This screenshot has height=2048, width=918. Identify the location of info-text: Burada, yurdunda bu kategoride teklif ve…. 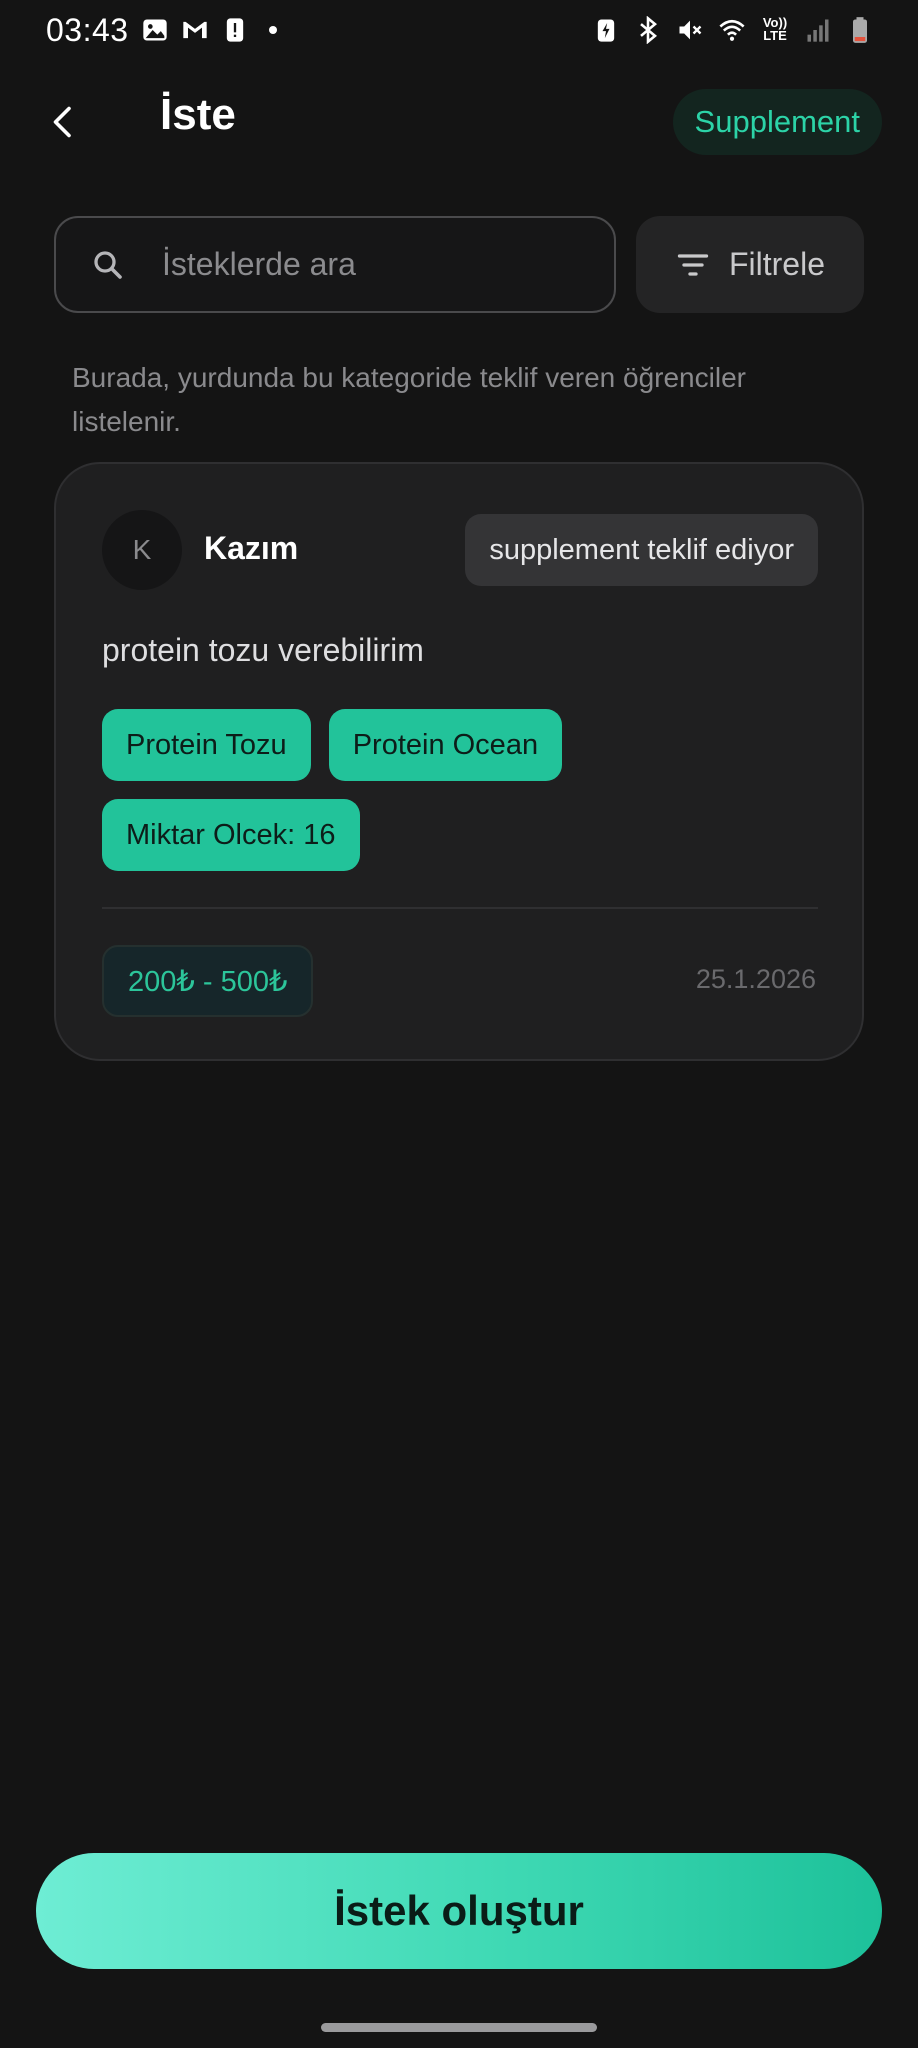
(409, 399).